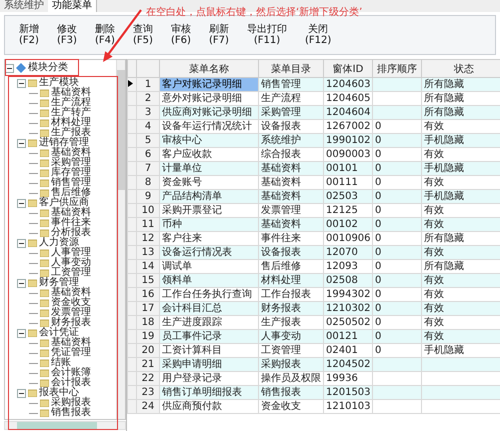 This screenshot has height=431, width=500. Describe the element at coordinates (71, 113) in the screenshot. I see `tree-item: 生产转产` at that location.